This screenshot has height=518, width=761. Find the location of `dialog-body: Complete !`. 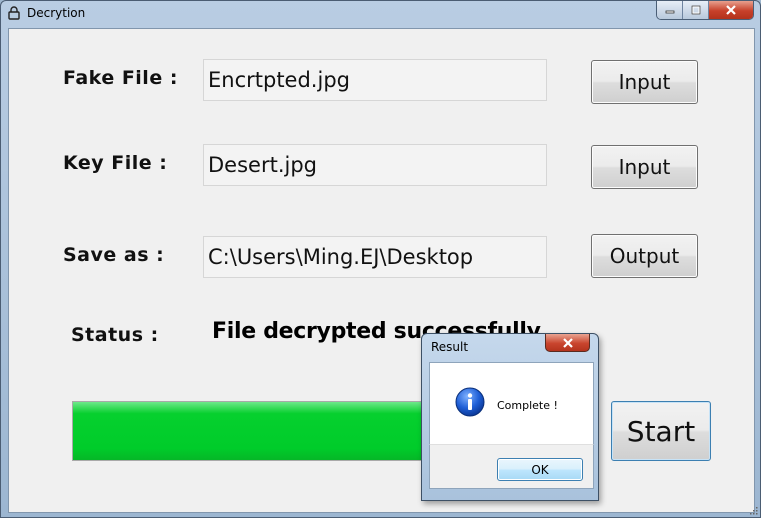

dialog-body: Complete ! is located at coordinates (511, 403).